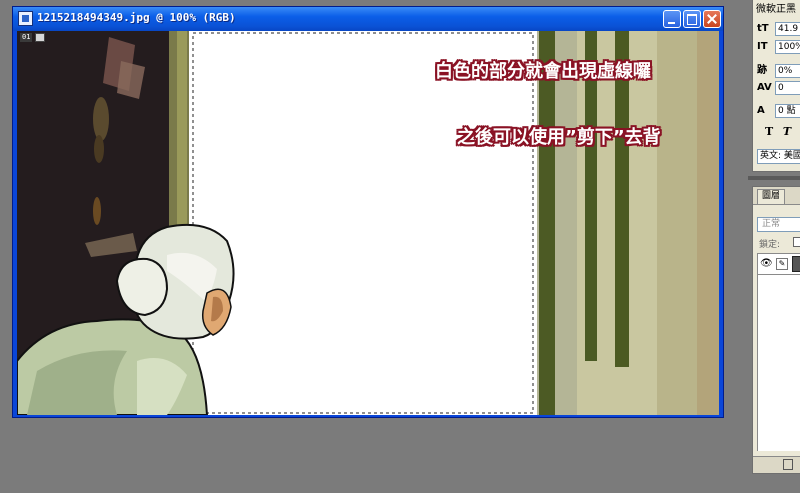  I want to click on font-size-icon: tT, so click(763, 28).